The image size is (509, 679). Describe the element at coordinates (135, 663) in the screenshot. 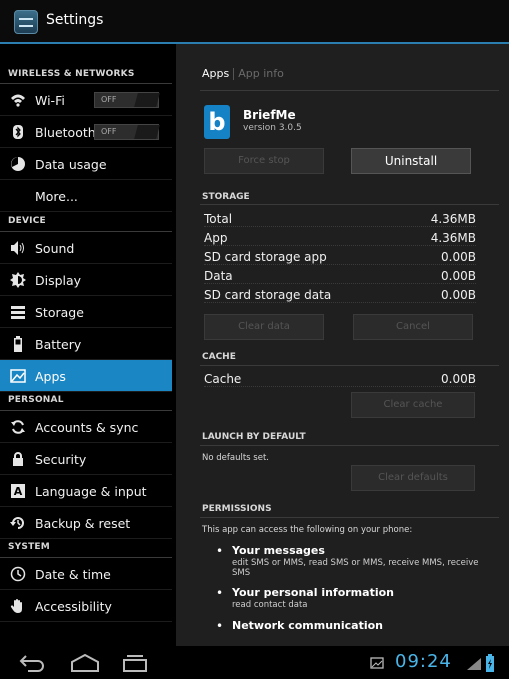

I see `recent-apps-button-icon` at that location.